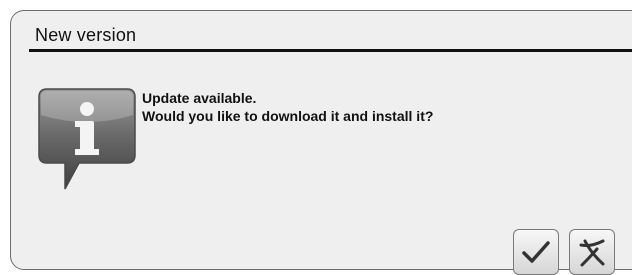 The width and height of the screenshot is (632, 275). Describe the element at coordinates (86, 35) in the screenshot. I see `dialog-title: New version` at that location.